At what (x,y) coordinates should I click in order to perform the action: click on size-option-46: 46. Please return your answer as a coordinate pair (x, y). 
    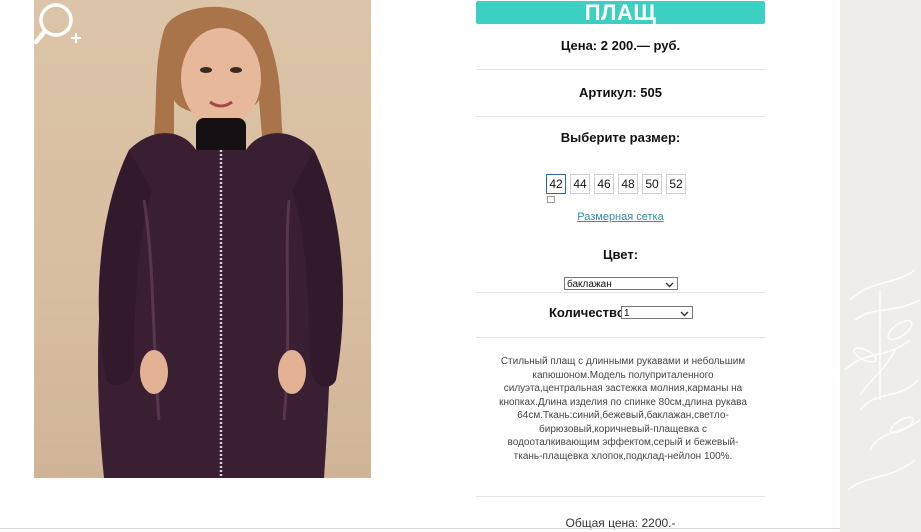
    Looking at the image, I should click on (604, 184).